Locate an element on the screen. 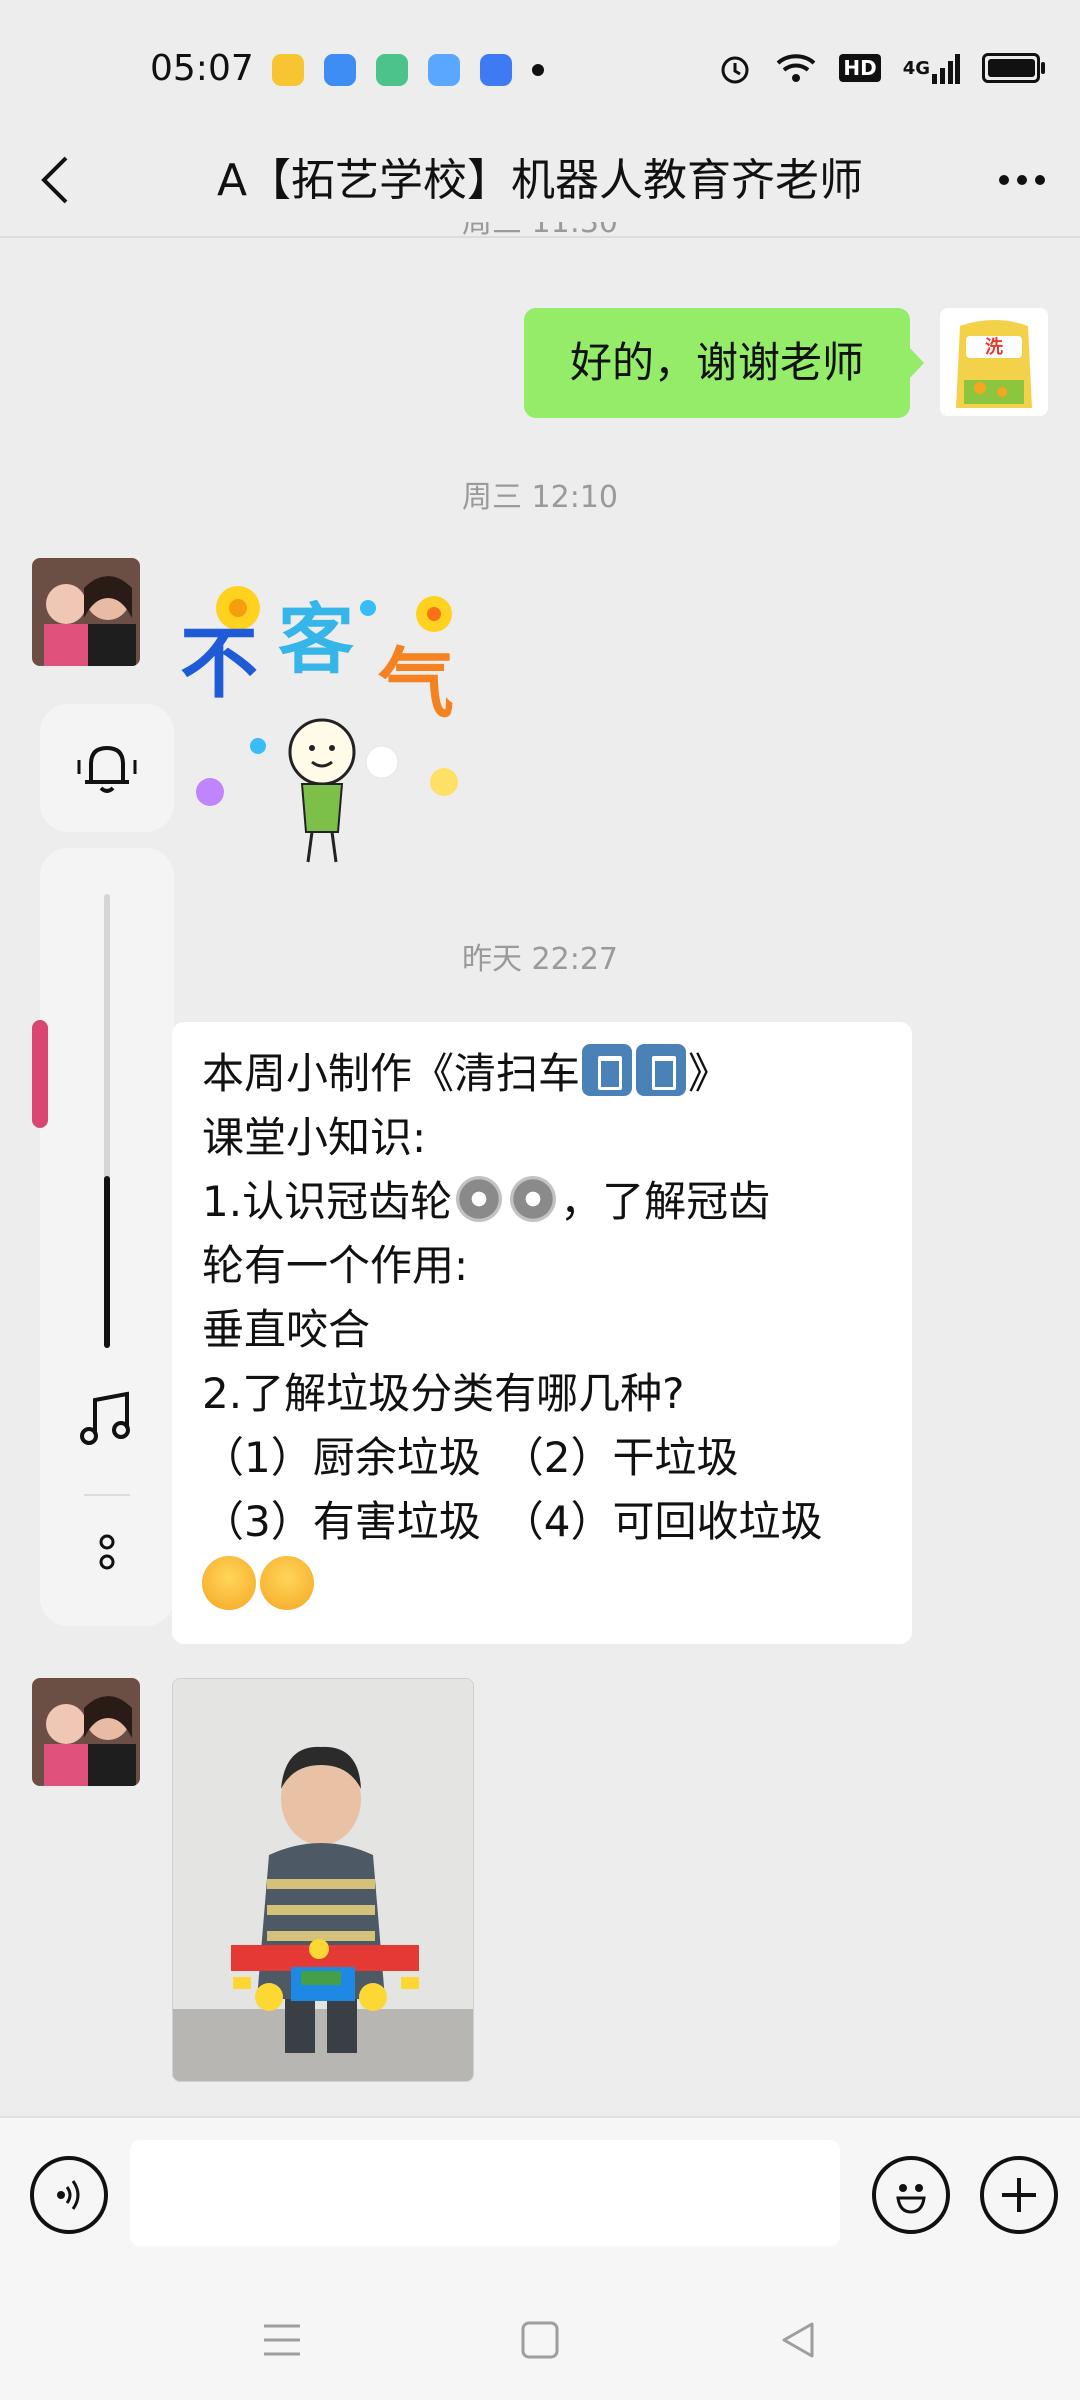  timestamp: 周三 12:10 is located at coordinates (540, 497).